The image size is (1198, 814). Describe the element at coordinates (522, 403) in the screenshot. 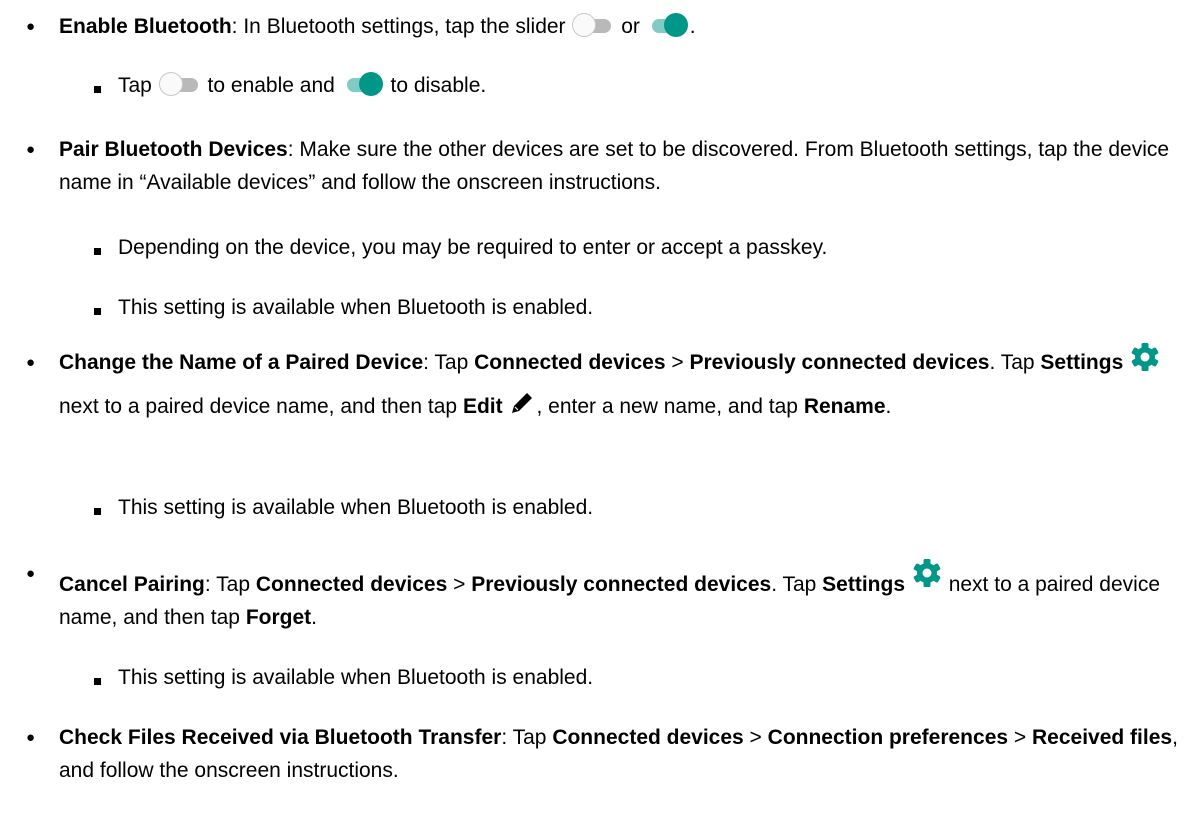

I see `pencil-icon` at that location.